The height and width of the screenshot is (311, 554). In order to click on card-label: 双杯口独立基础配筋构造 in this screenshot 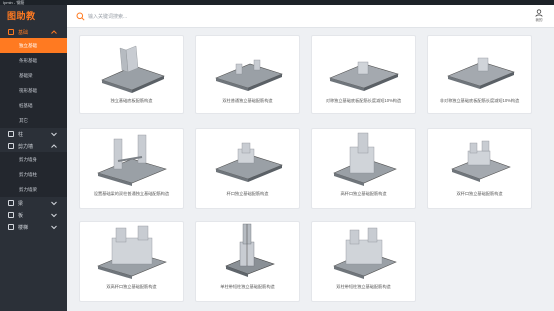, I will do `click(479, 193)`.